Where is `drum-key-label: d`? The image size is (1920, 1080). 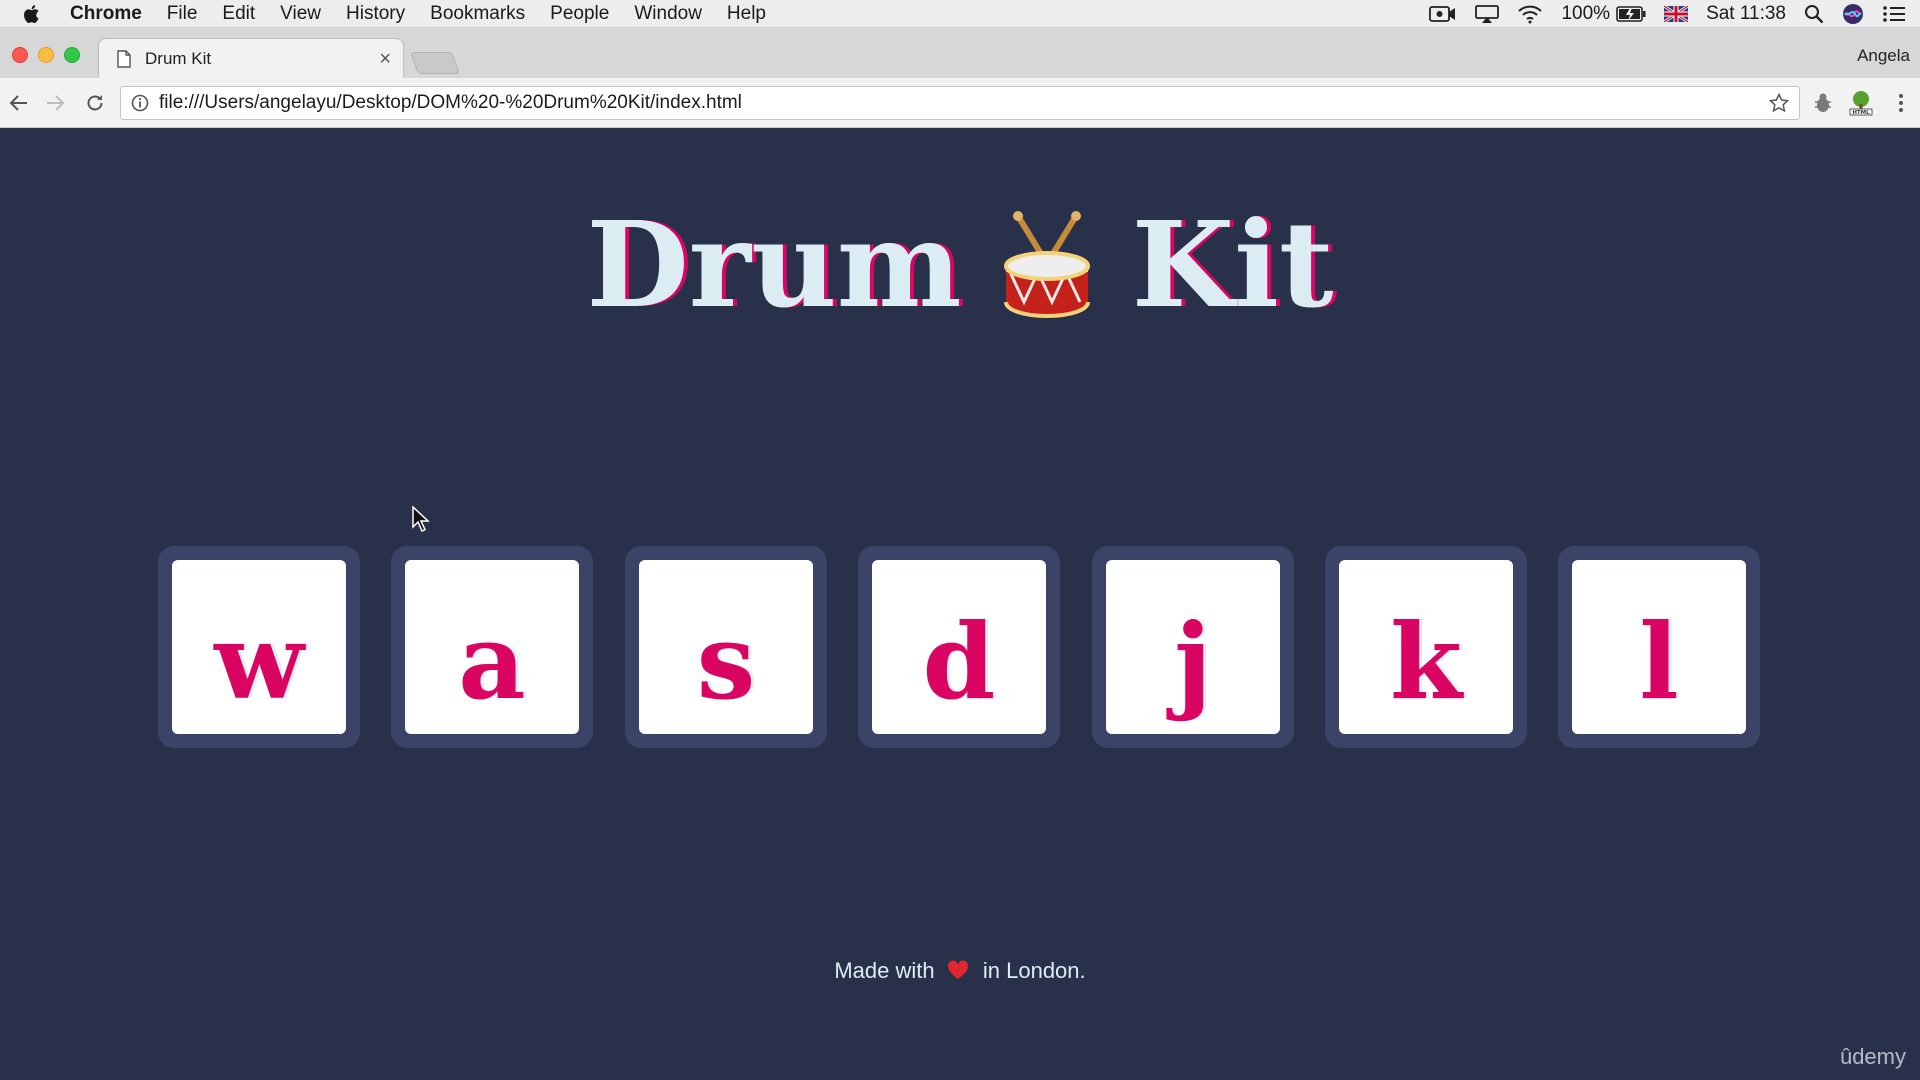
drum-key-label: d is located at coordinates (959, 647).